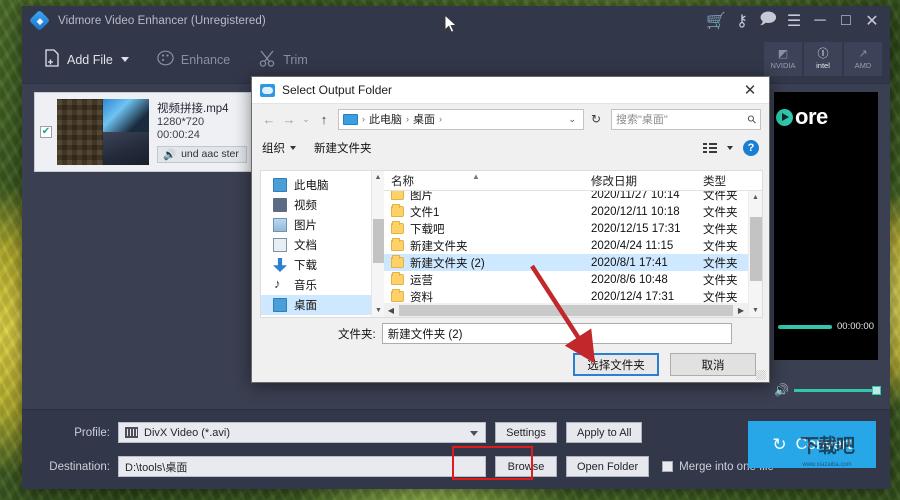  What do you see at coordinates (573, 119) in the screenshot?
I see `chevron-down-icon: ⌄` at bounding box center [573, 119].